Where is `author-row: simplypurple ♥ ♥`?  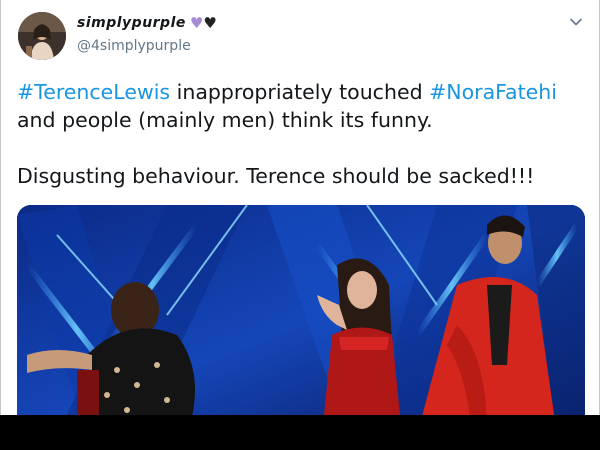 author-row: simplypurple ♥ ♥ is located at coordinates (147, 23).